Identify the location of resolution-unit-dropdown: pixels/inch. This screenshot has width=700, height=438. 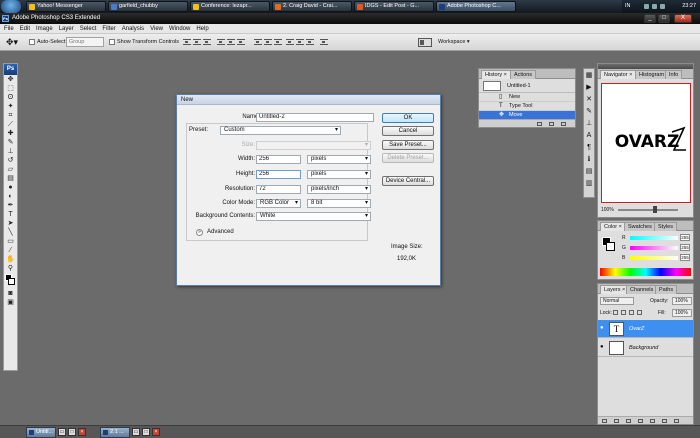
(339, 189).